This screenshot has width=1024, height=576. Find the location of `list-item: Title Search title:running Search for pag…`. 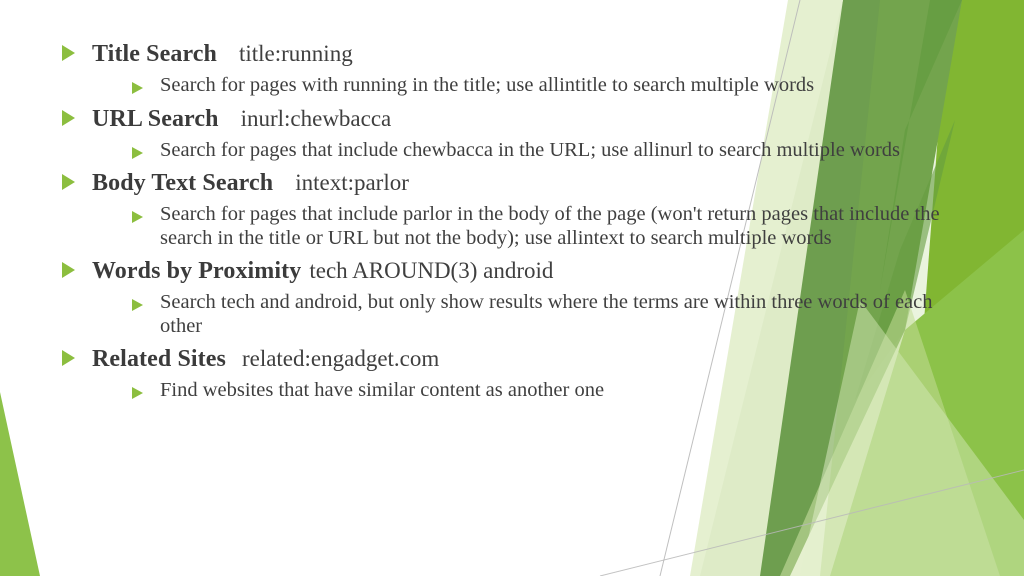

list-item: Title Search title:running Search for pag… is located at coordinates (512, 67).